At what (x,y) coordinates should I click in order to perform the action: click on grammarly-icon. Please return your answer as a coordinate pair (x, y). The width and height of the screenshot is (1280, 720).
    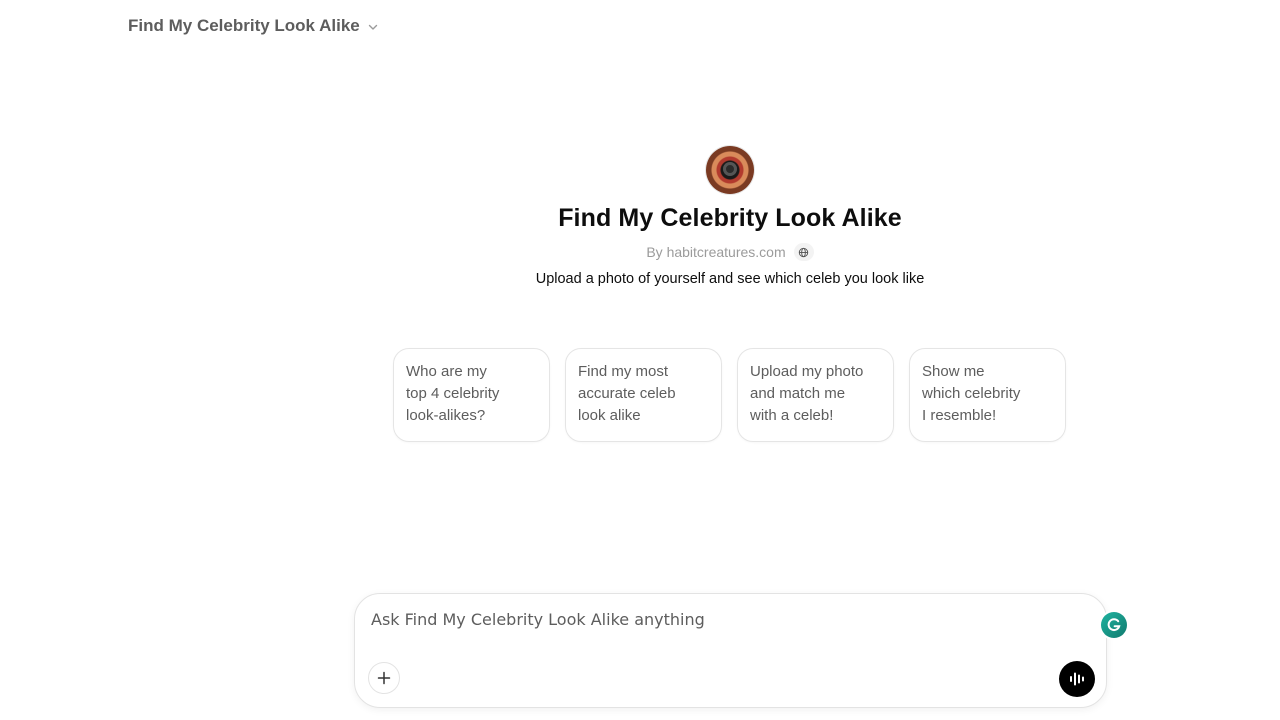
    Looking at the image, I should click on (1114, 625).